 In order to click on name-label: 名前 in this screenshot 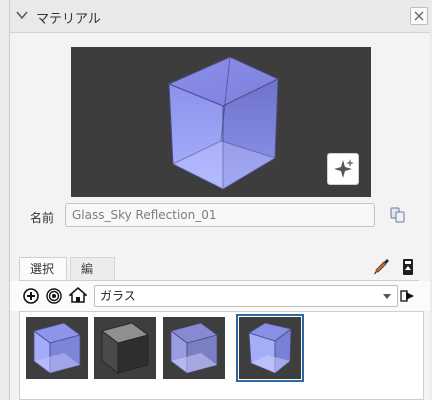, I will do `click(42, 218)`.